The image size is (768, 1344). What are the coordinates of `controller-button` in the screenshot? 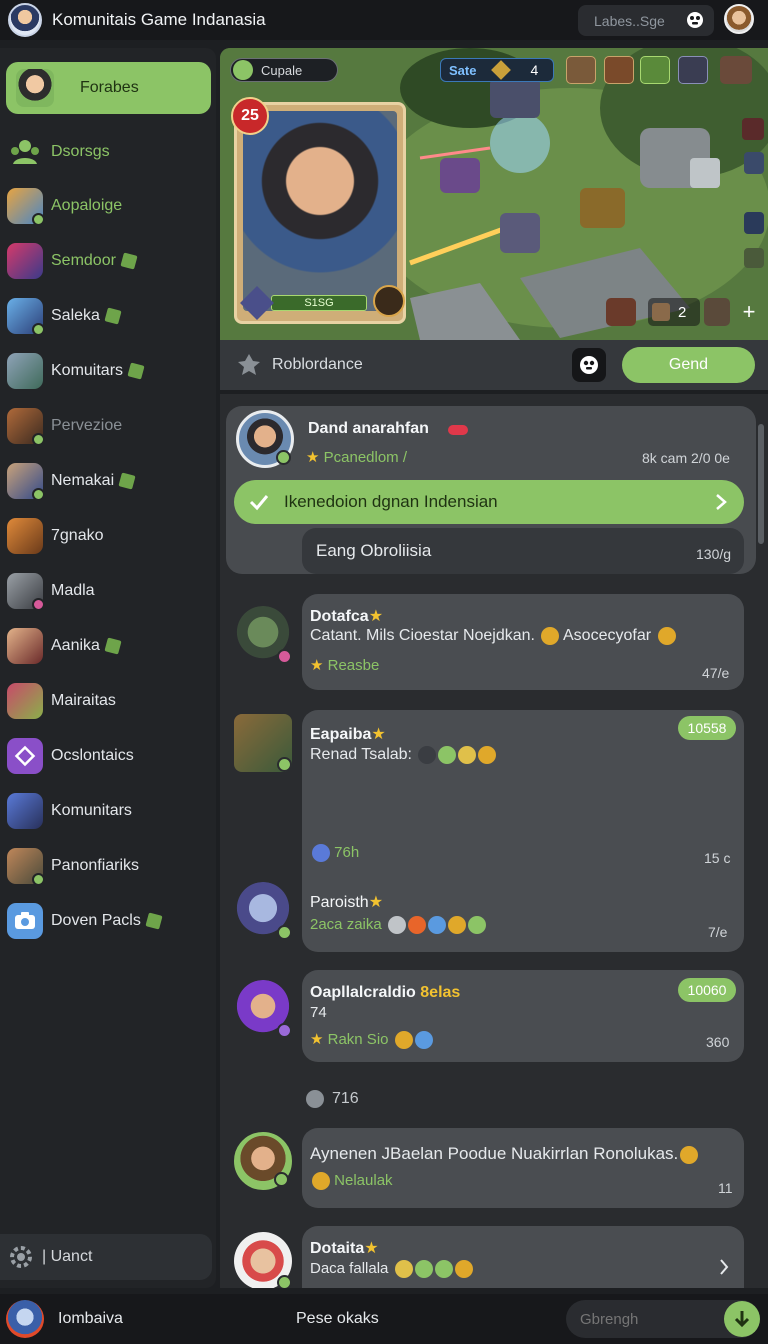 It's located at (589, 365).